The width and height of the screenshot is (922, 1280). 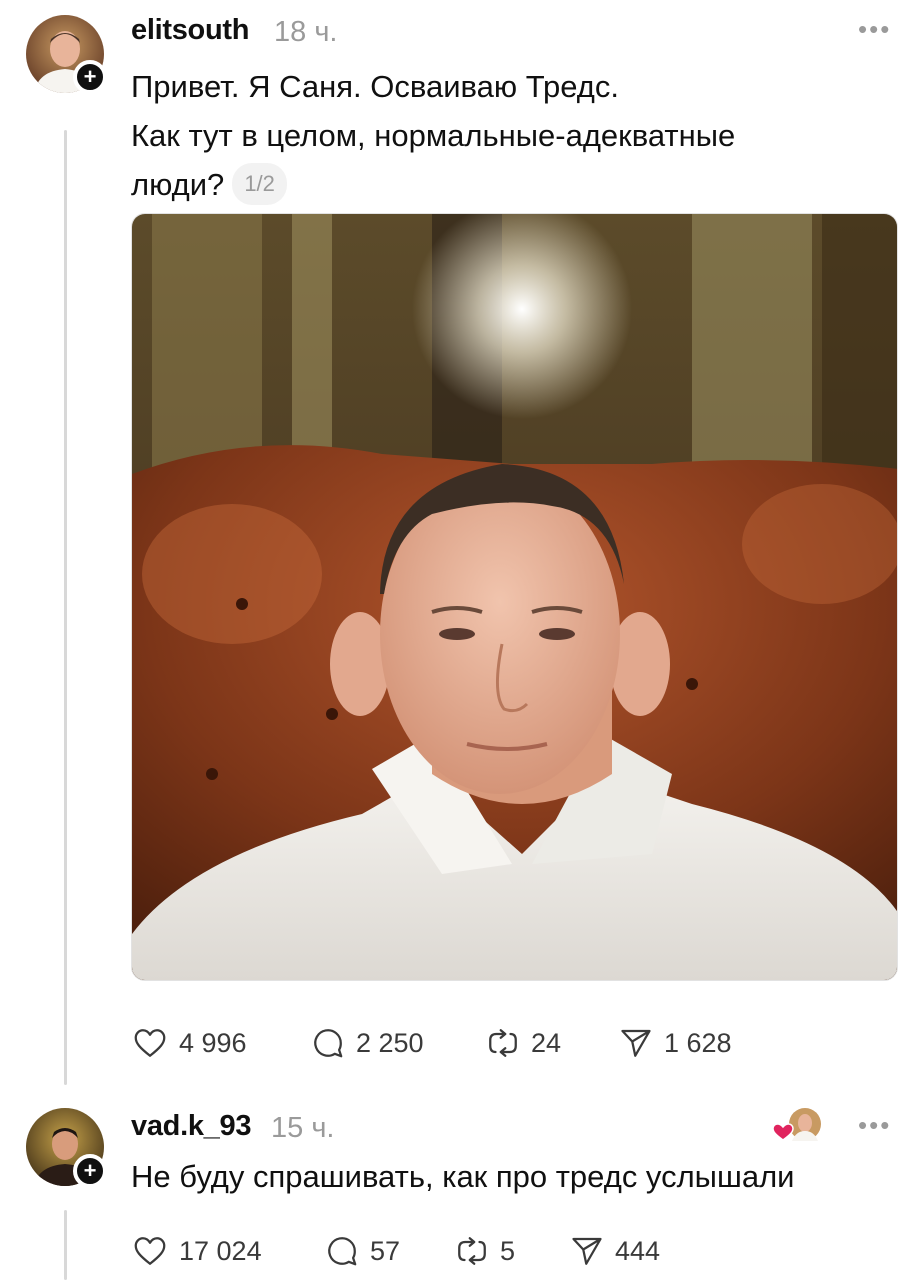 I want to click on reply-count: 2 250, so click(x=390, y=1042).